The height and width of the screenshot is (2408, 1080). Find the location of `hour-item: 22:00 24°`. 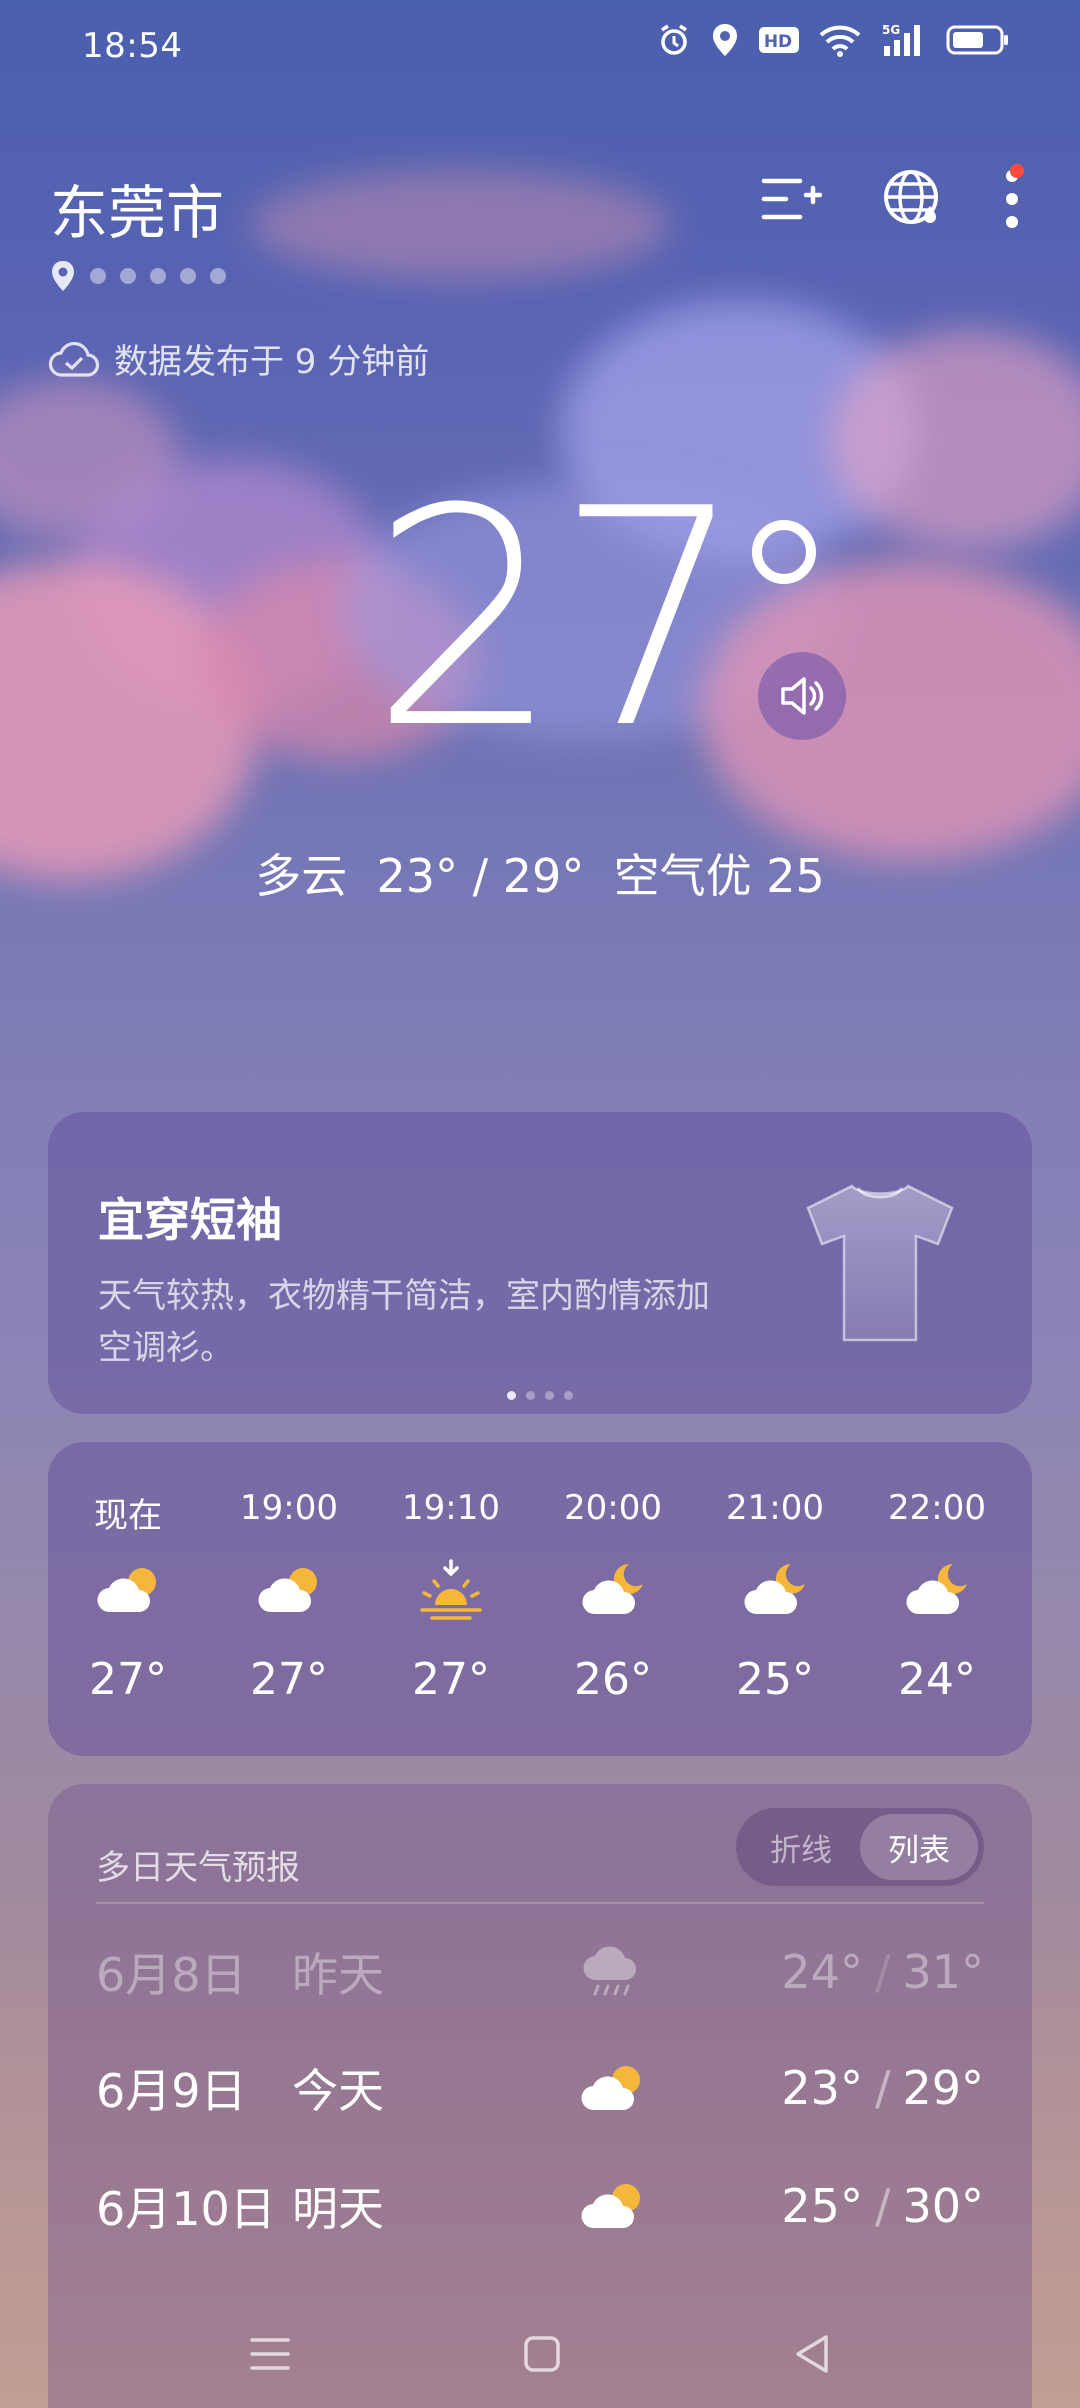

hour-item: 22:00 24° is located at coordinates (937, 1596).